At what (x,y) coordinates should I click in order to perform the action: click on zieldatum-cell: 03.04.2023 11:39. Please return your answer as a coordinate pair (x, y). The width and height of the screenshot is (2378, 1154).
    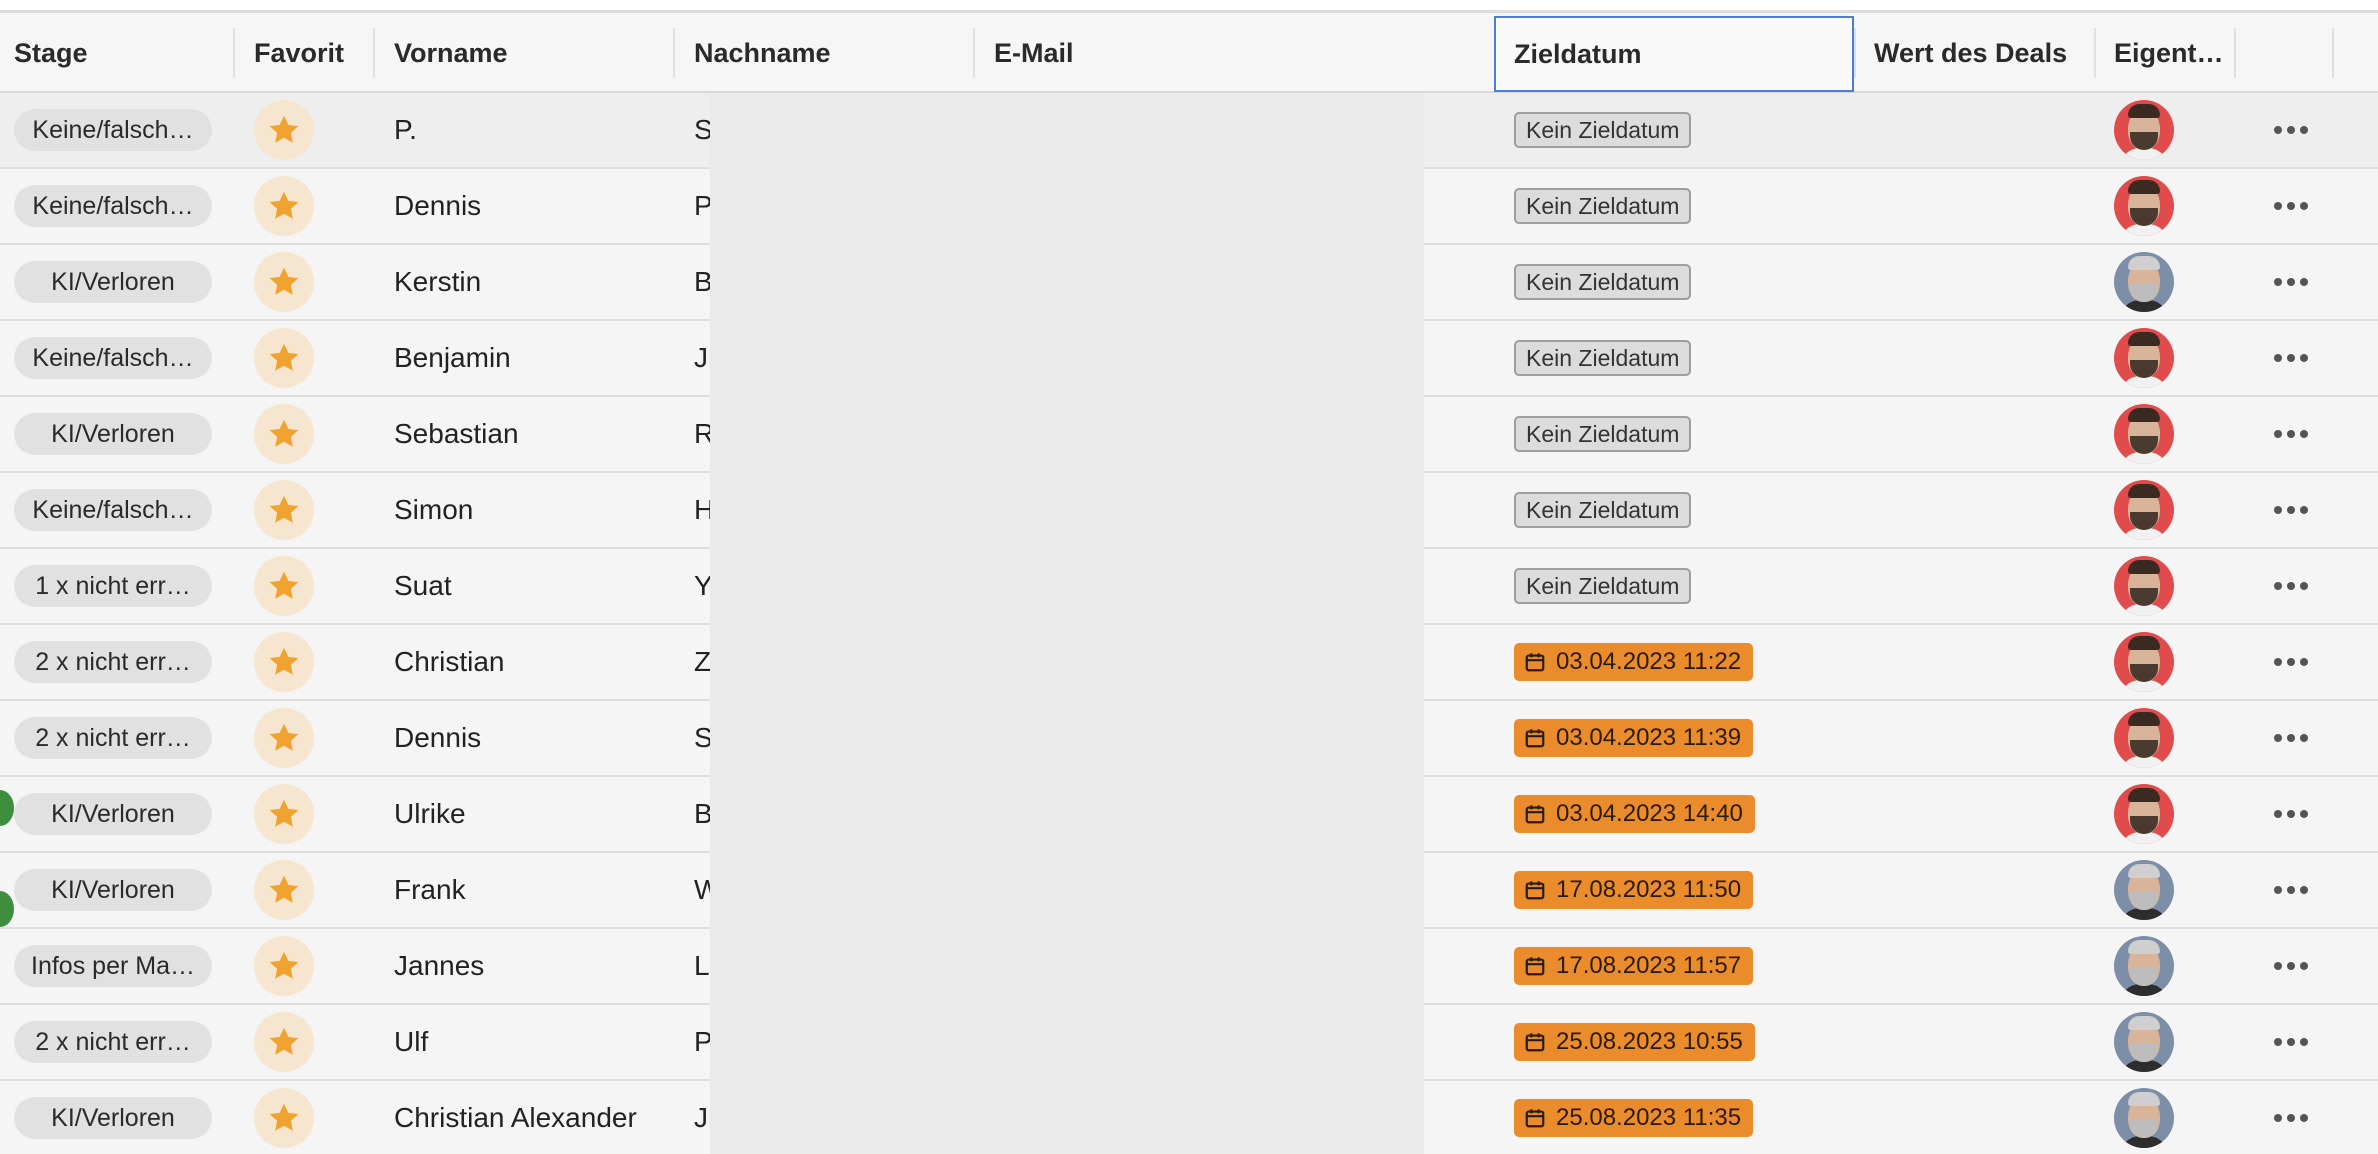
    Looking at the image, I should click on (1674, 738).